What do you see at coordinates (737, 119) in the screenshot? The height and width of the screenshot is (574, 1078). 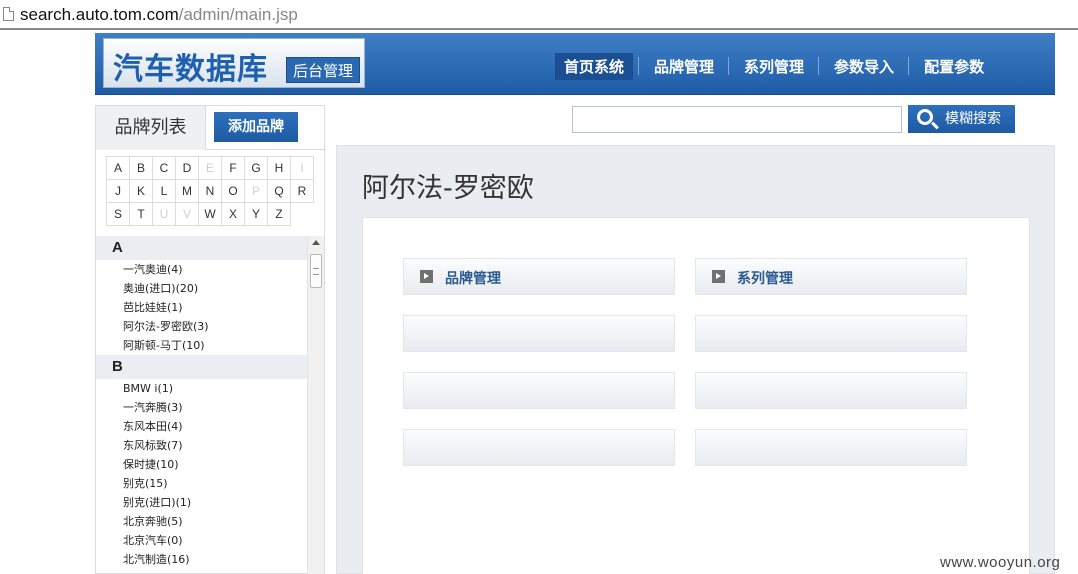 I see `search-input` at bounding box center [737, 119].